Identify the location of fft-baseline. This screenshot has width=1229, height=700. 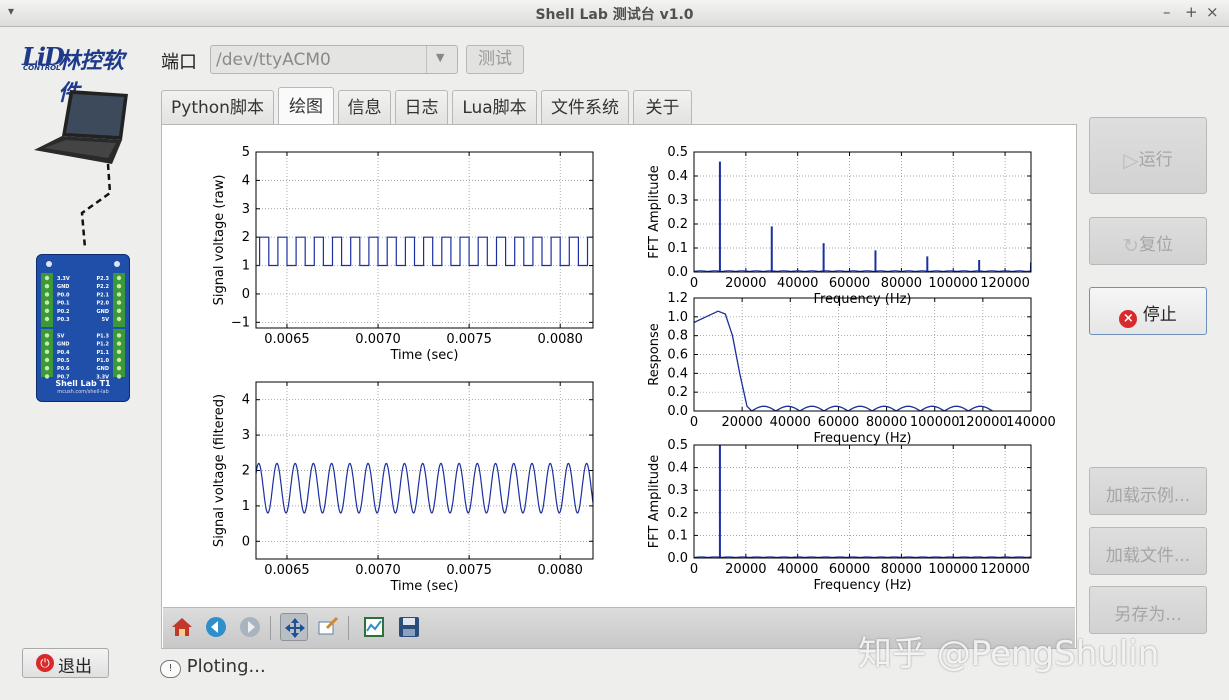
(862, 271).